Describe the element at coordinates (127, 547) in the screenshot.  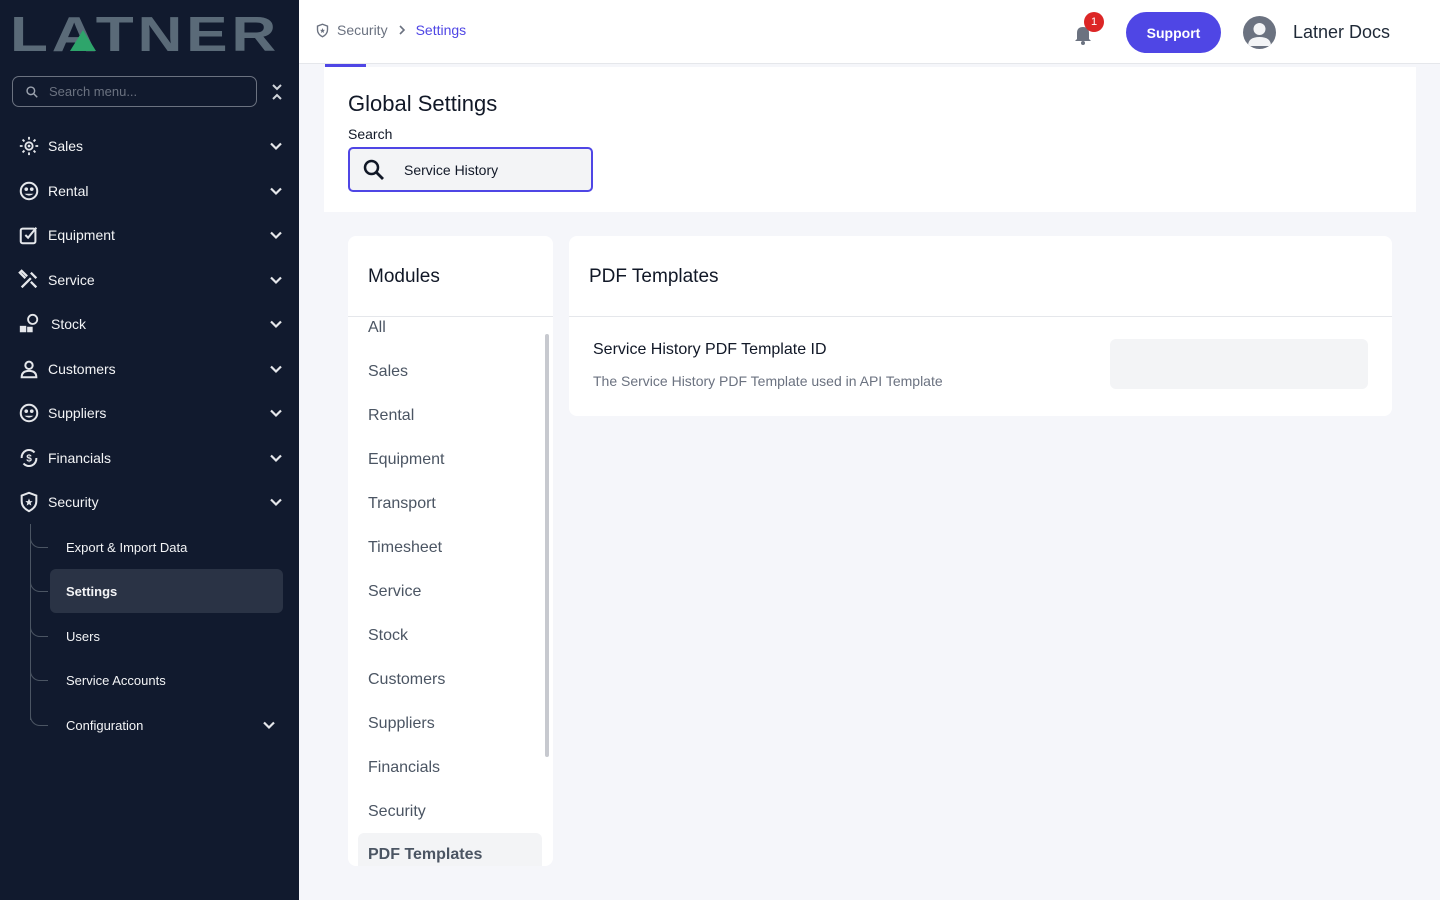
I see `sidebar-subitem-label: Export & Import Data` at that location.